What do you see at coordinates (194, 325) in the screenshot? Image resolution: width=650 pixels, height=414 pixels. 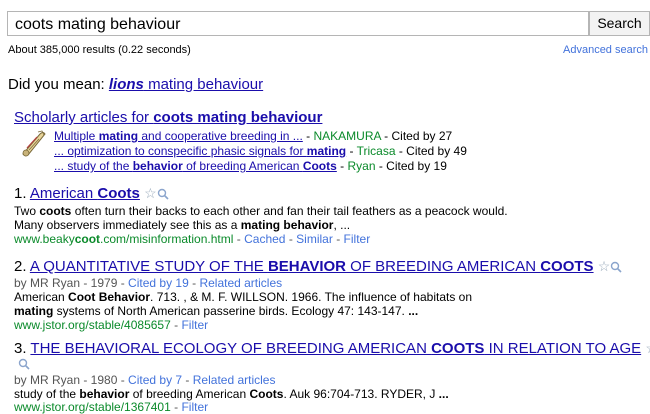 I see `result-2-filter-link: Filter` at bounding box center [194, 325].